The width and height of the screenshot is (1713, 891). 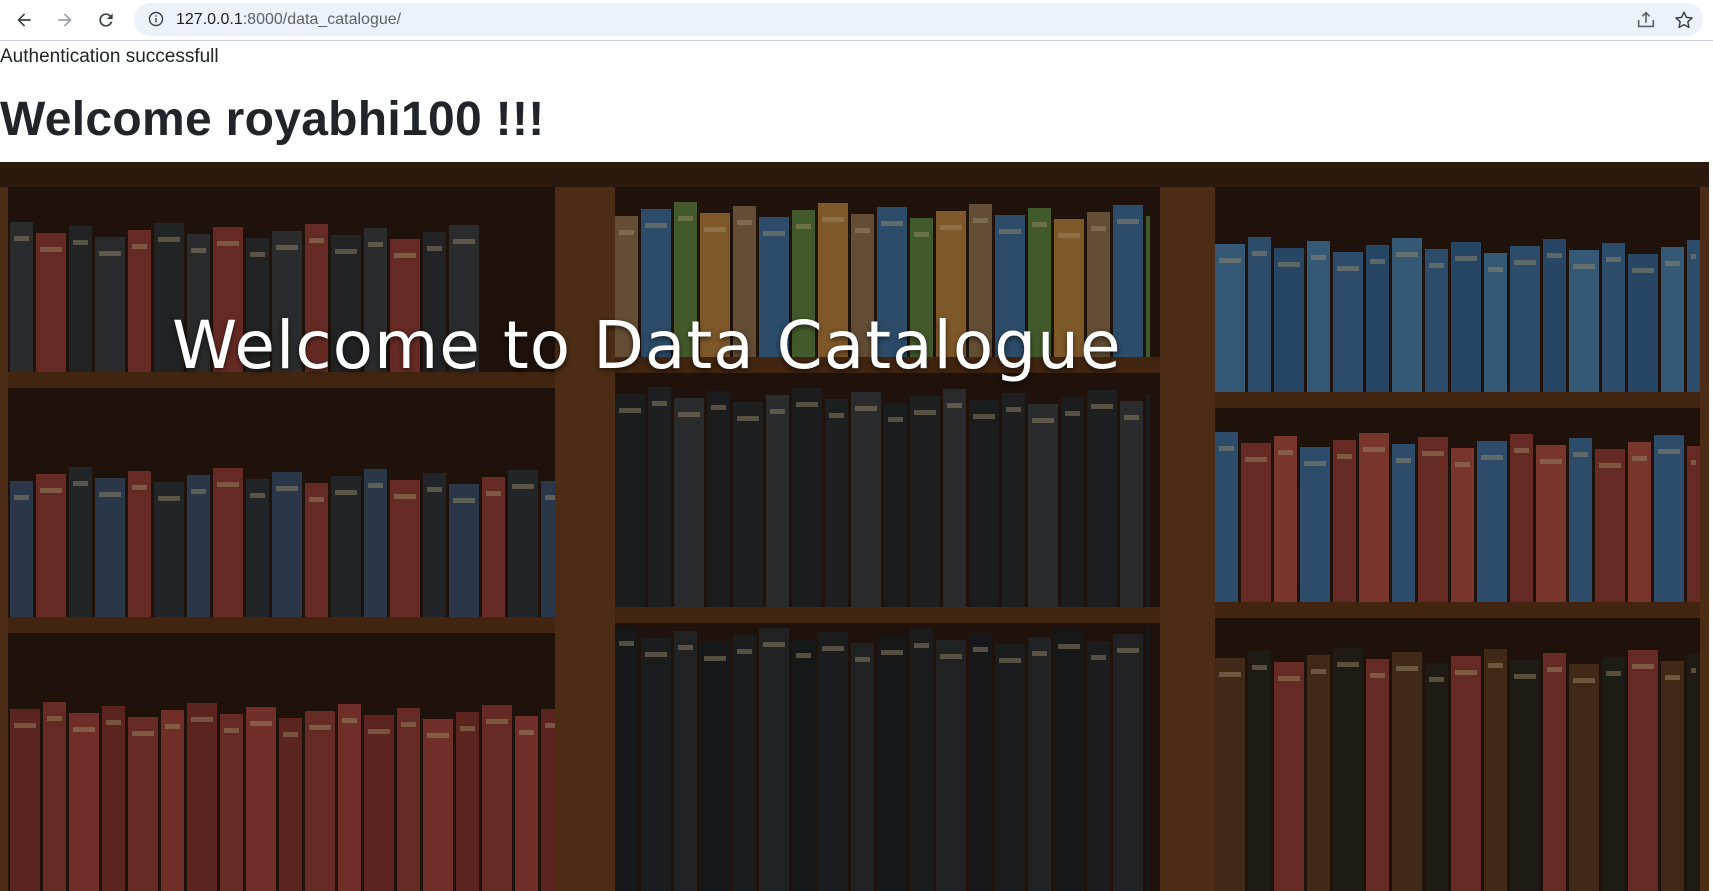 What do you see at coordinates (1646, 20) in the screenshot?
I see `share-icon` at bounding box center [1646, 20].